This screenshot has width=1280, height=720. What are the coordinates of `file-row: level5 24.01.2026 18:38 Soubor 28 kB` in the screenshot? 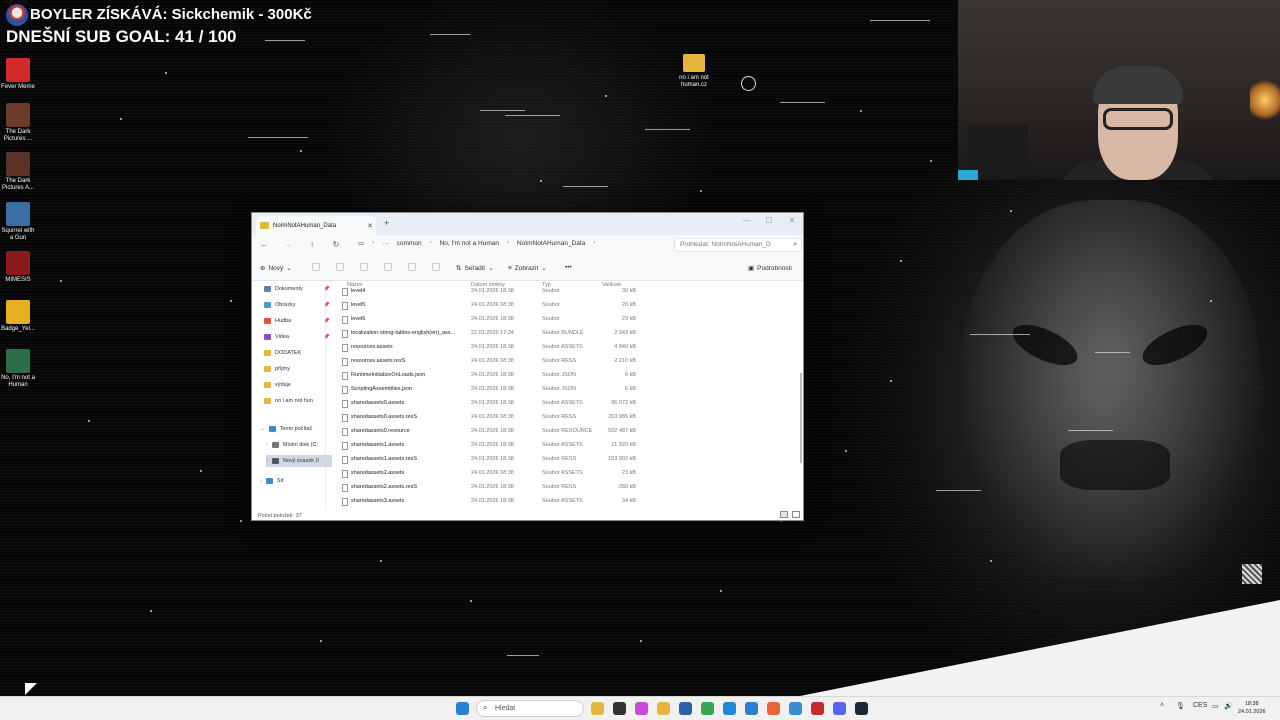 It's located at (560, 306).